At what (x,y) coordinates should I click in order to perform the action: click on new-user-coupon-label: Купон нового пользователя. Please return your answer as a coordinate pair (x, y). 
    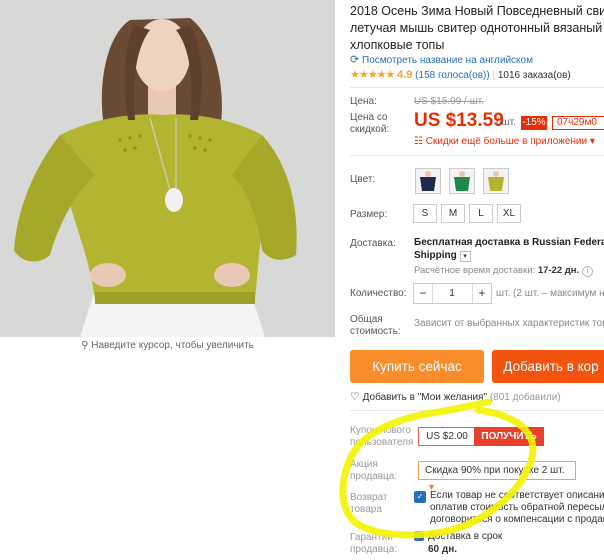
    Looking at the image, I should click on (381, 437).